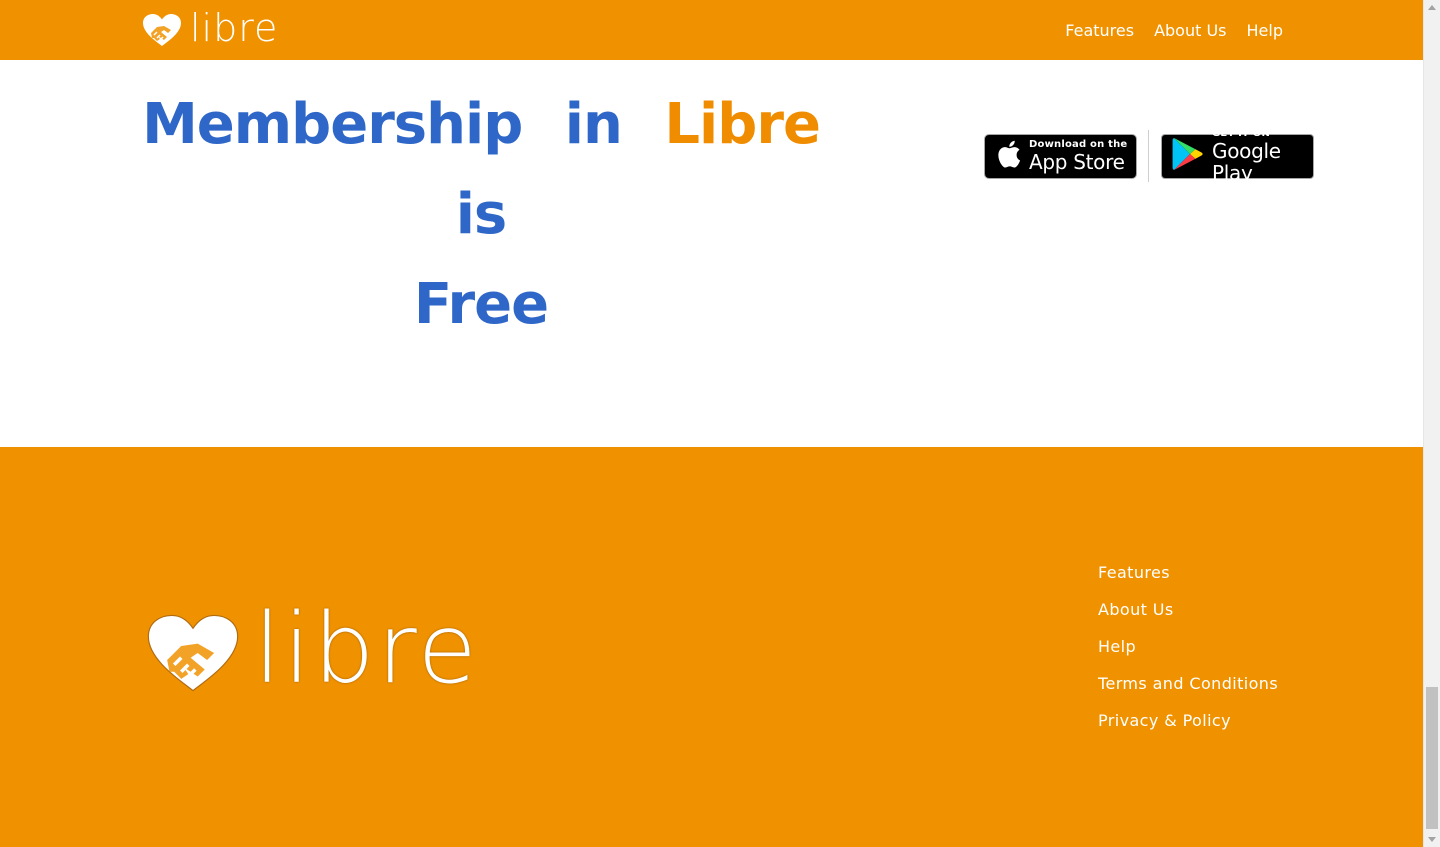 This screenshot has width=1440, height=847. Describe the element at coordinates (1431, 423) in the screenshot. I see `vertical-scrollbar` at that location.